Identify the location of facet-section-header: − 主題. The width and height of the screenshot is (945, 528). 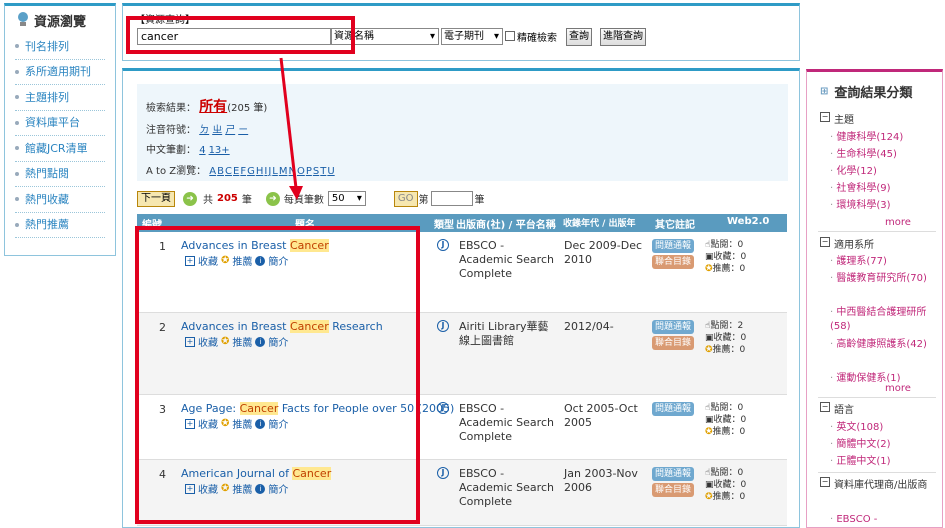
(879, 120).